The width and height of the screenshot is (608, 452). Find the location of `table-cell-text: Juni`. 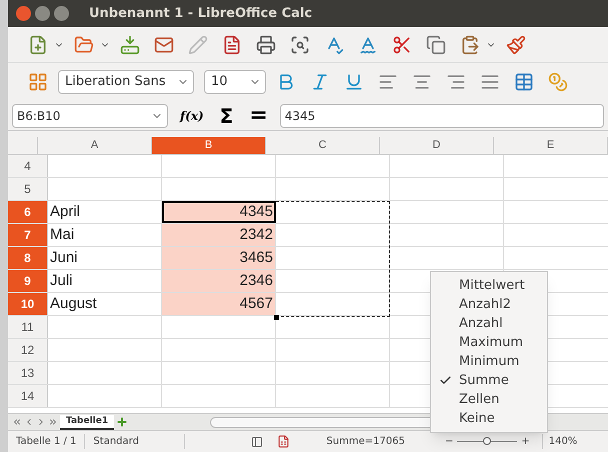

table-cell-text: Juni is located at coordinates (64, 258).